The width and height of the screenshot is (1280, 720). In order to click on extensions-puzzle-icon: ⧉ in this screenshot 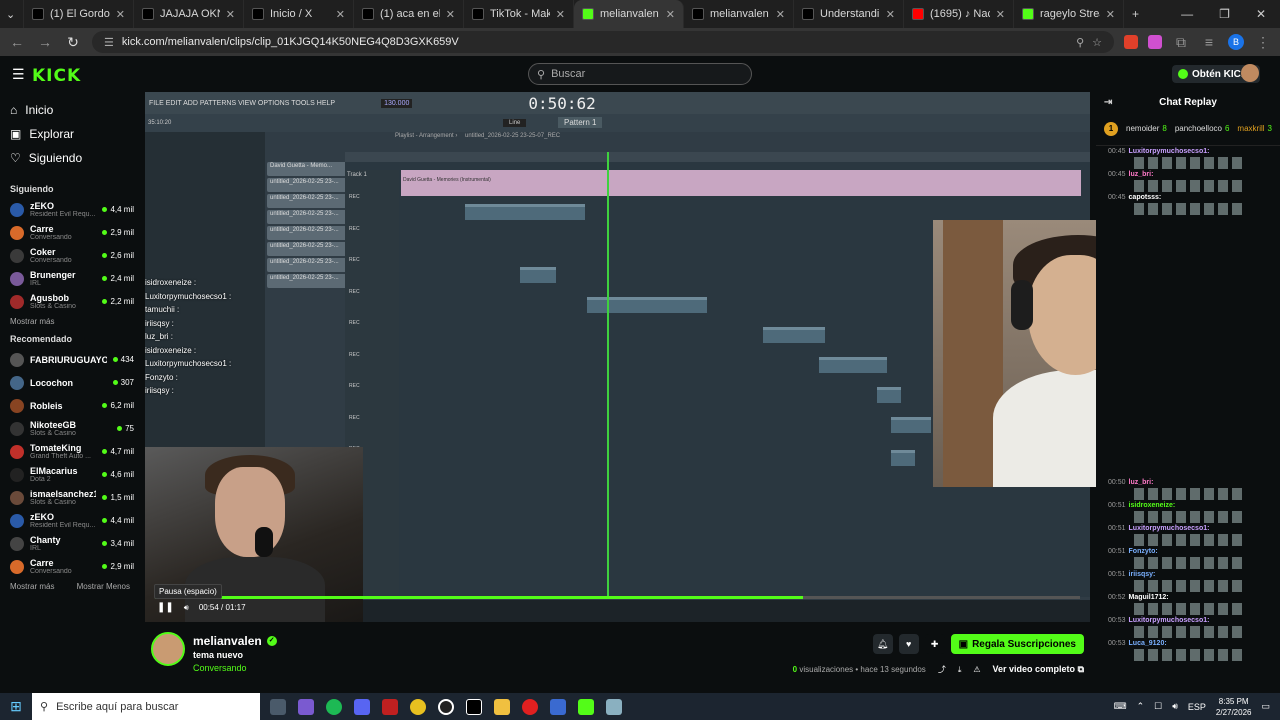, I will do `click(1181, 42)`.